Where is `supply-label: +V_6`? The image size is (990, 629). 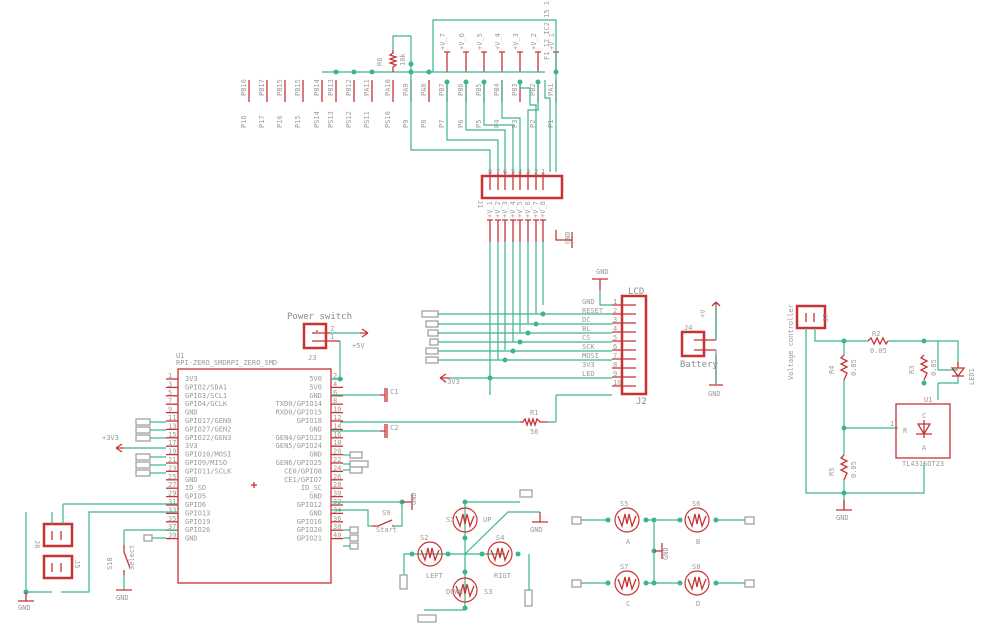
supply-label: +V_6 is located at coordinates (462, 41).